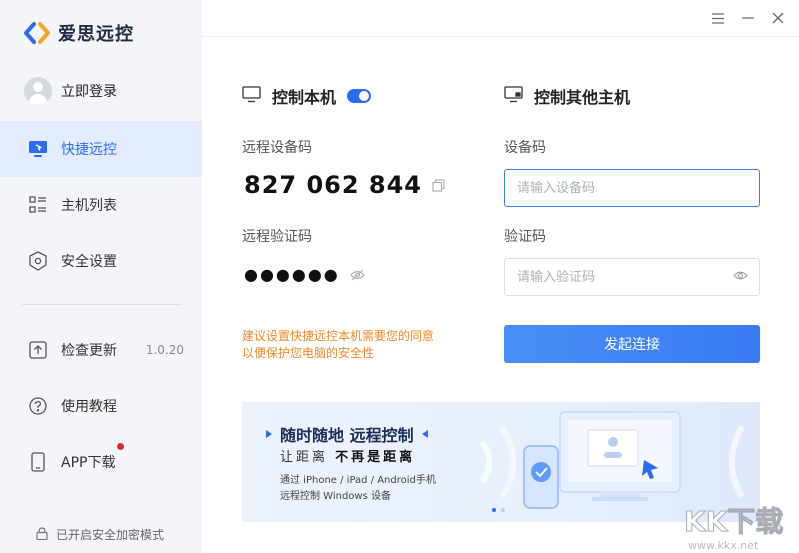 The image size is (799, 553). Describe the element at coordinates (89, 262) in the screenshot. I see `sidebar-item-label: 安全设置` at that location.